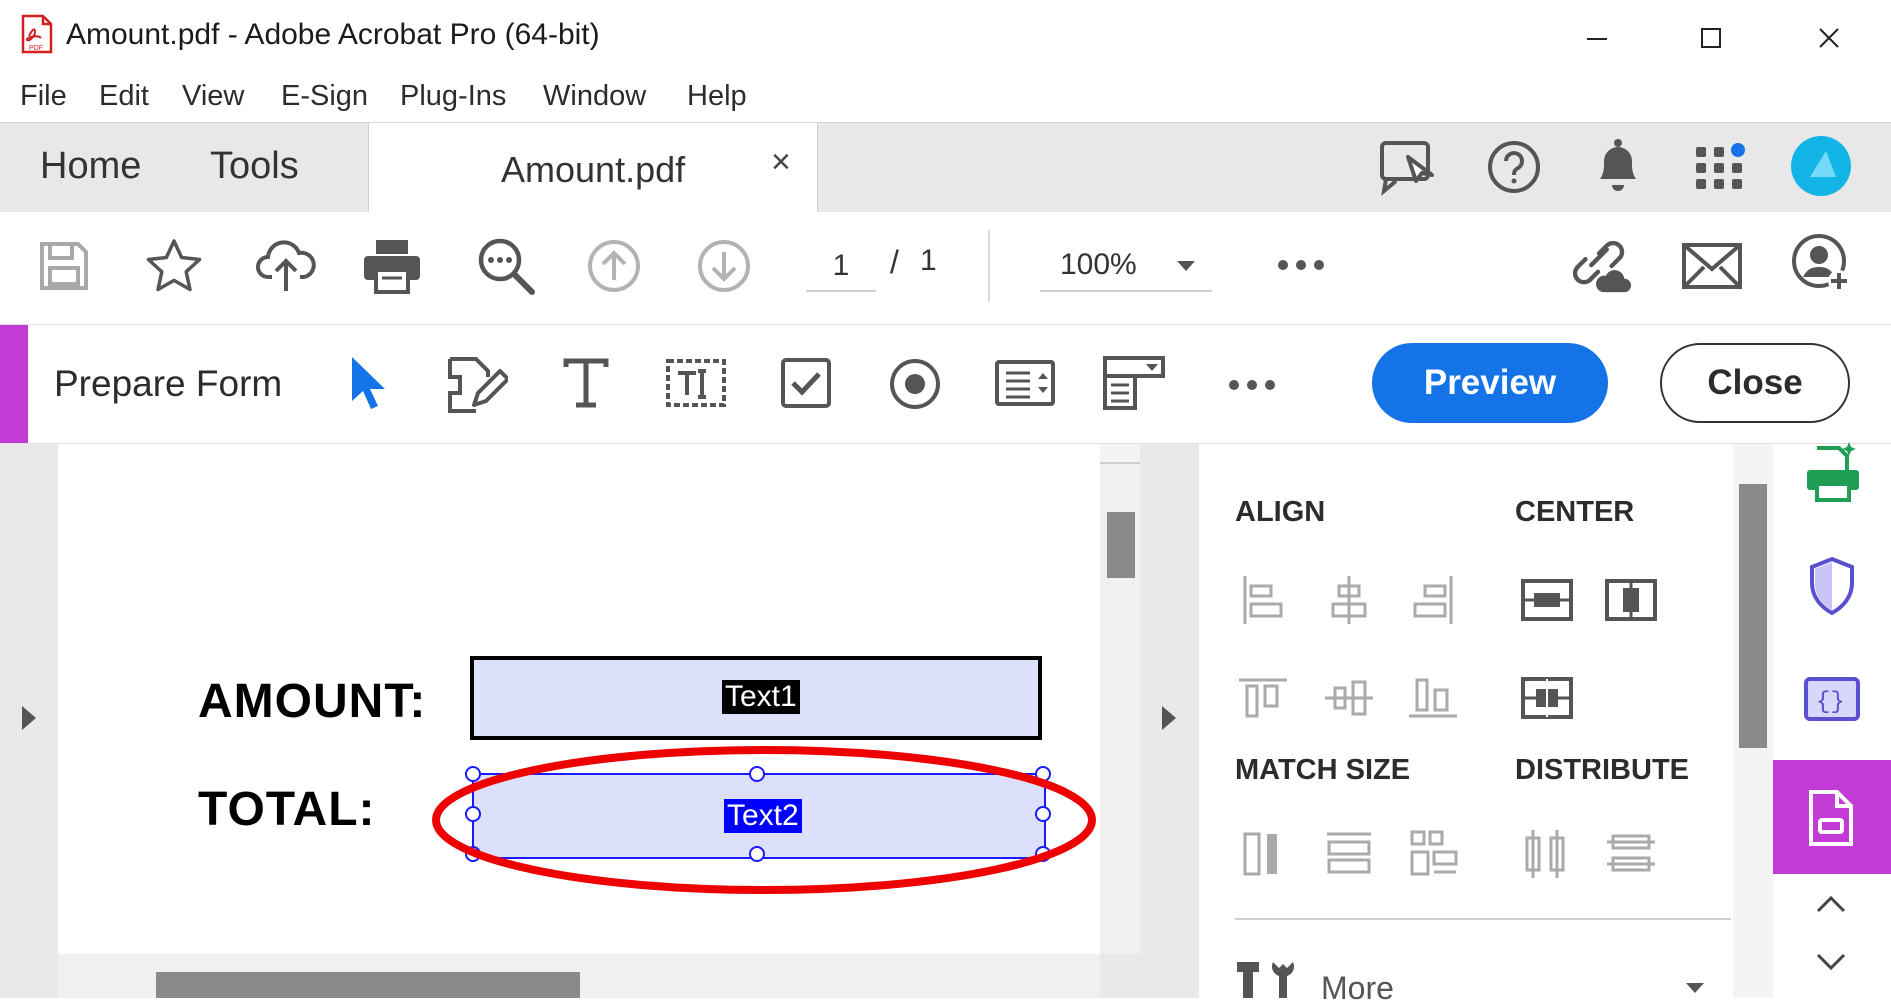 This screenshot has width=1891, height=1007. I want to click on tab-document-label: Amount.pdf, so click(593, 169).